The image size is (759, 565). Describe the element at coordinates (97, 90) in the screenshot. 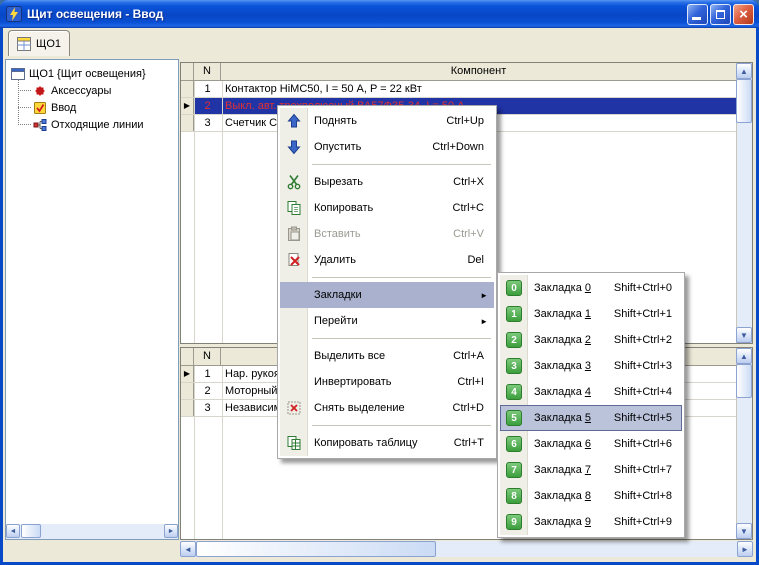

I see `tree-node-accessories: Аксессуары` at that location.